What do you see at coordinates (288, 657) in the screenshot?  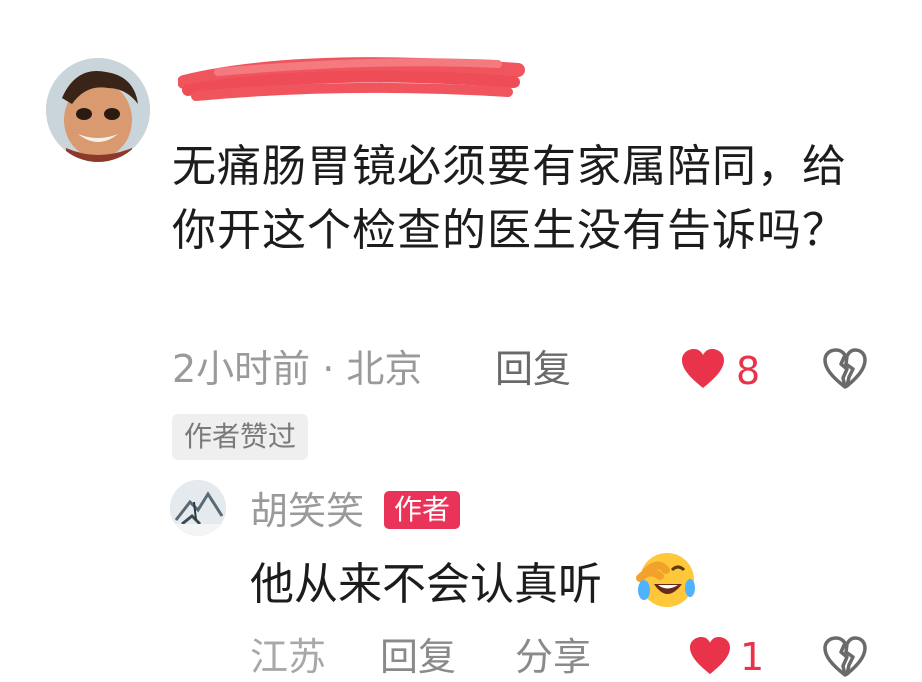 I see `reply-location: 江苏` at bounding box center [288, 657].